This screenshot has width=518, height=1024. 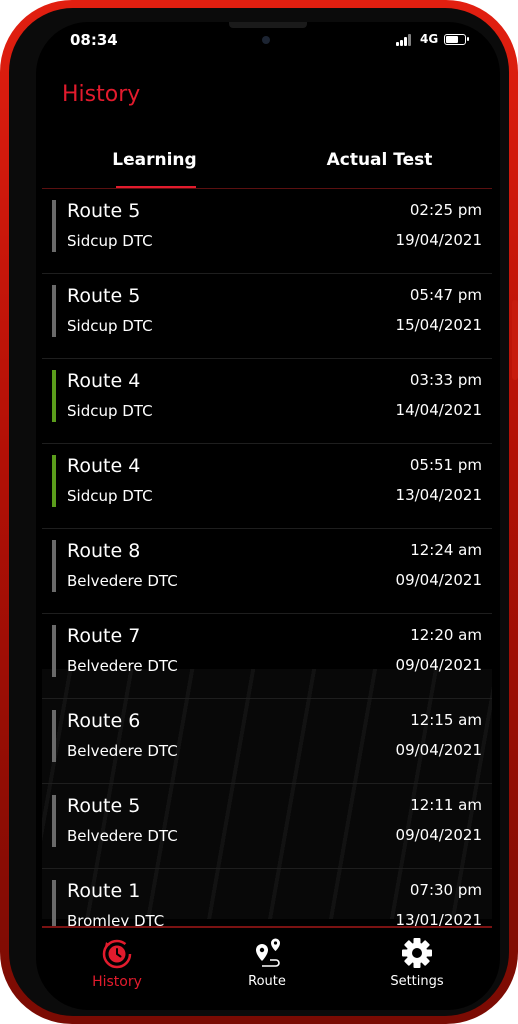 I want to click on route-name: Route 8, so click(x=104, y=551).